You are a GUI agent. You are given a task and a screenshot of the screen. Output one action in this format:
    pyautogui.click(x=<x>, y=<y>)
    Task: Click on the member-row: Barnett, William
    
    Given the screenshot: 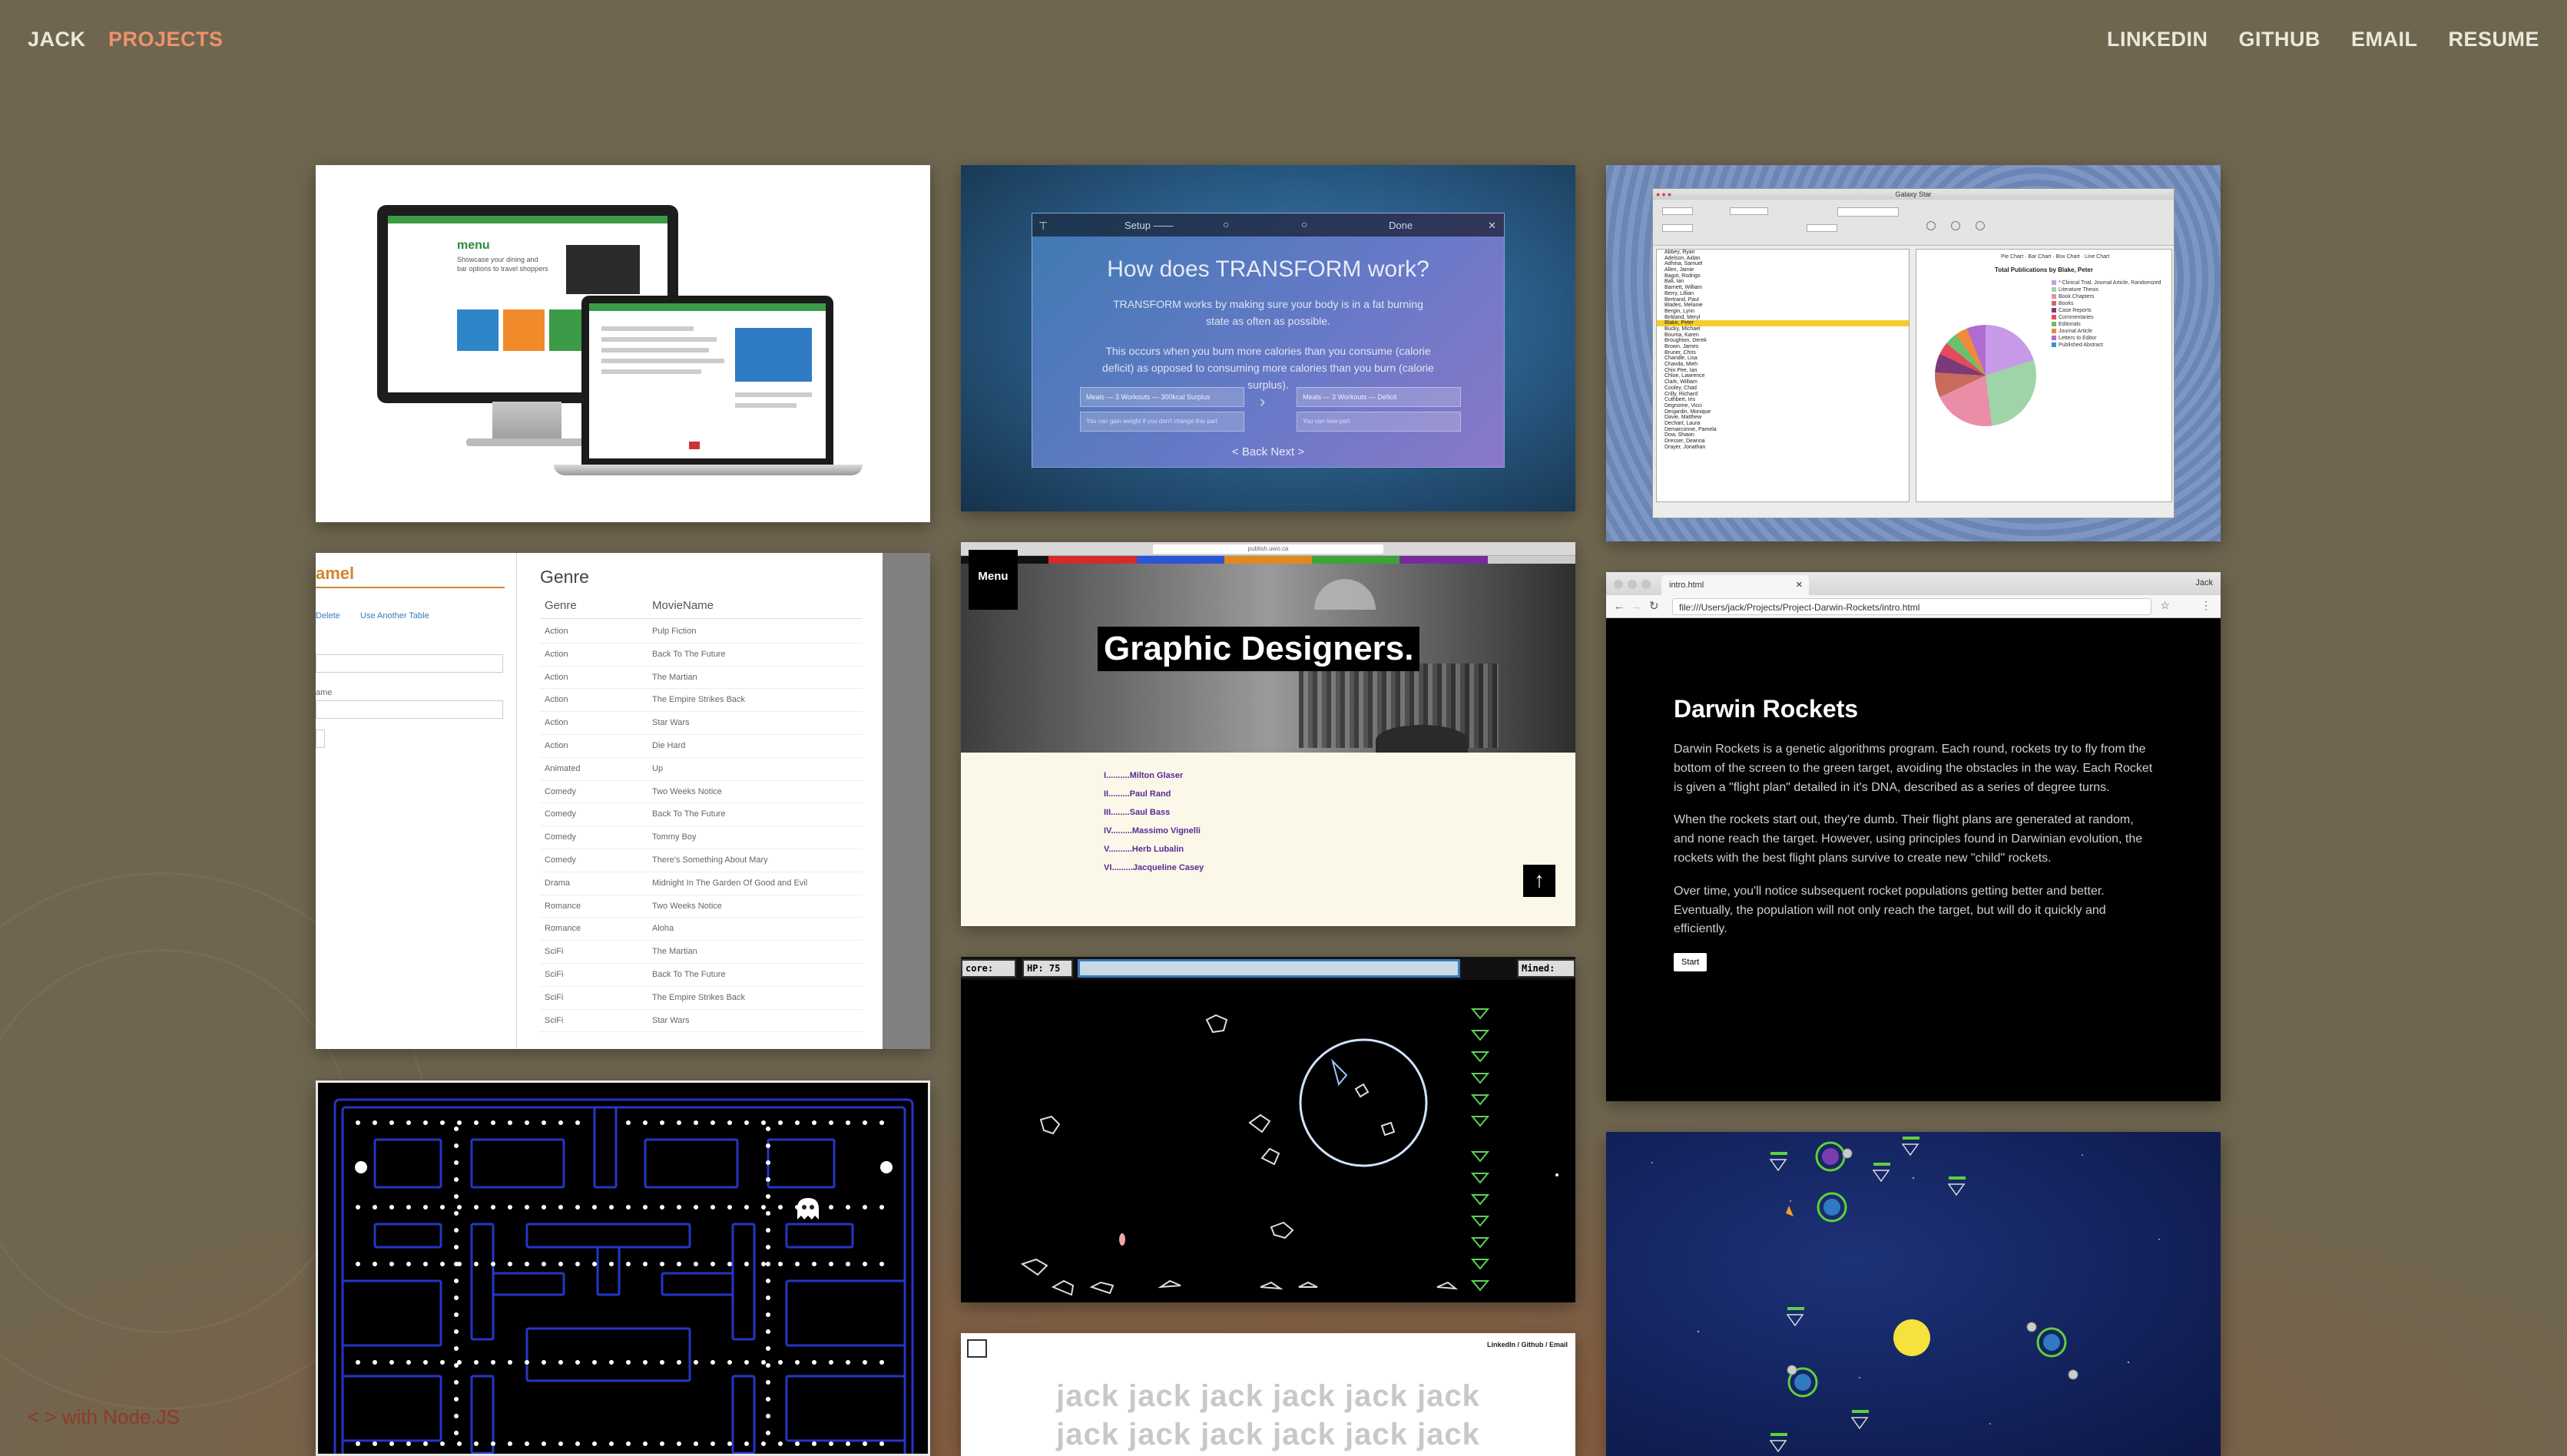 What is the action you would take?
    pyautogui.click(x=1783, y=288)
    